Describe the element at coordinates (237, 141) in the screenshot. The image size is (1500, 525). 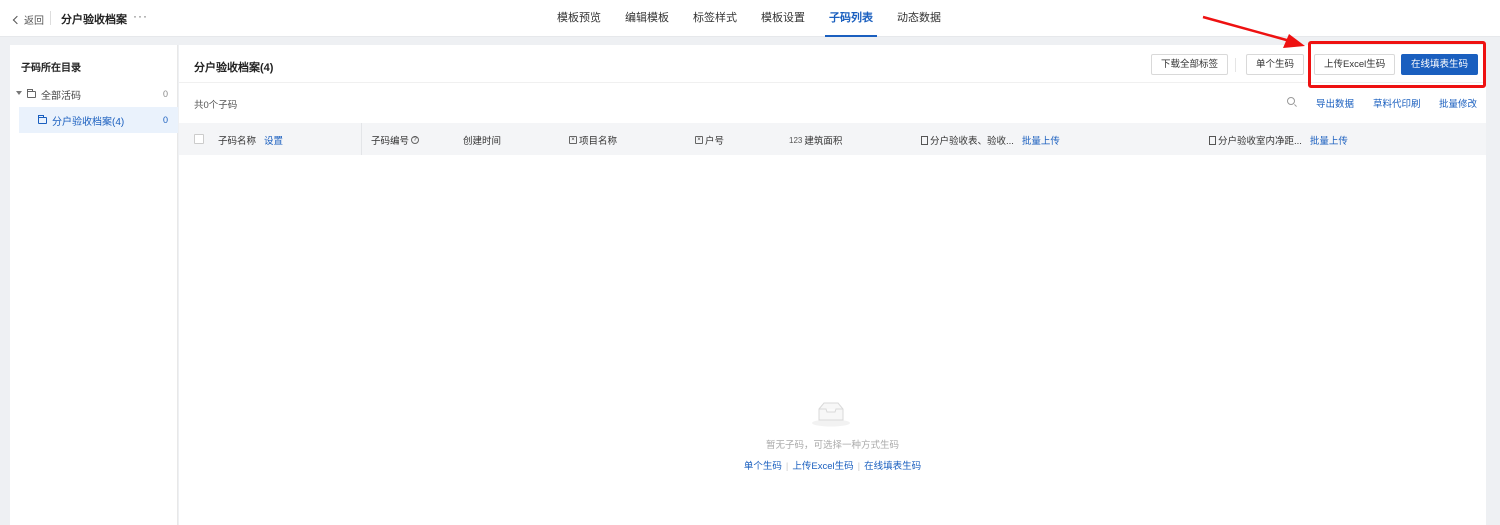
I see `column-label: 子码名称` at that location.